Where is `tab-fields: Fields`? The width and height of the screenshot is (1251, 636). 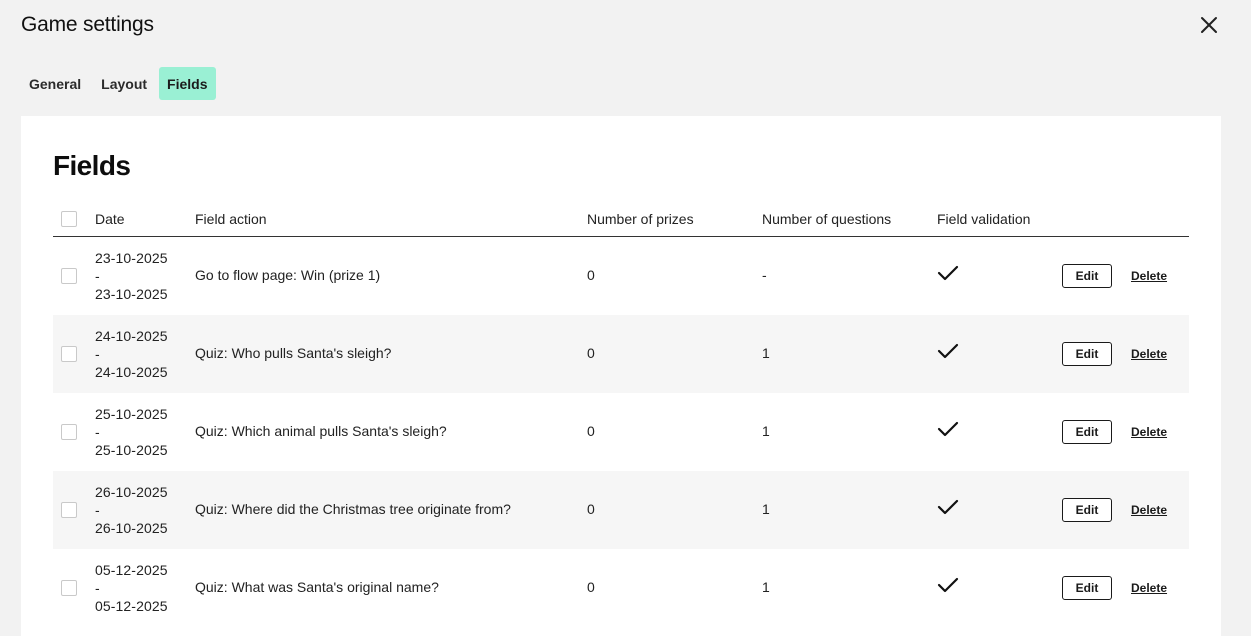
tab-fields: Fields is located at coordinates (187, 83).